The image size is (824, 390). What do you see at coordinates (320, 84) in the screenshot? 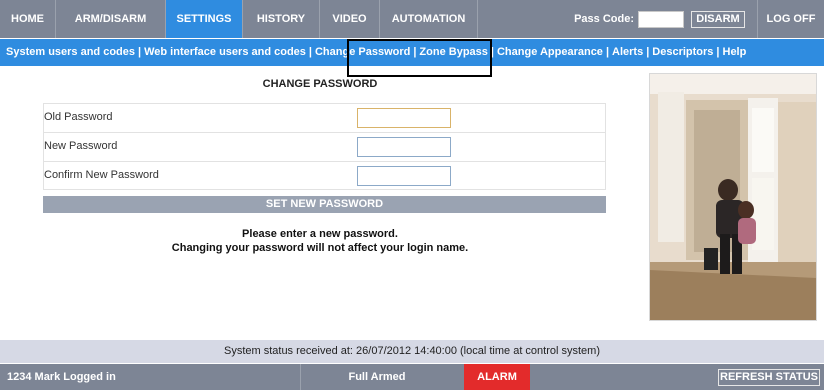
I see `page-title: CHANGE PASSWORD` at bounding box center [320, 84].